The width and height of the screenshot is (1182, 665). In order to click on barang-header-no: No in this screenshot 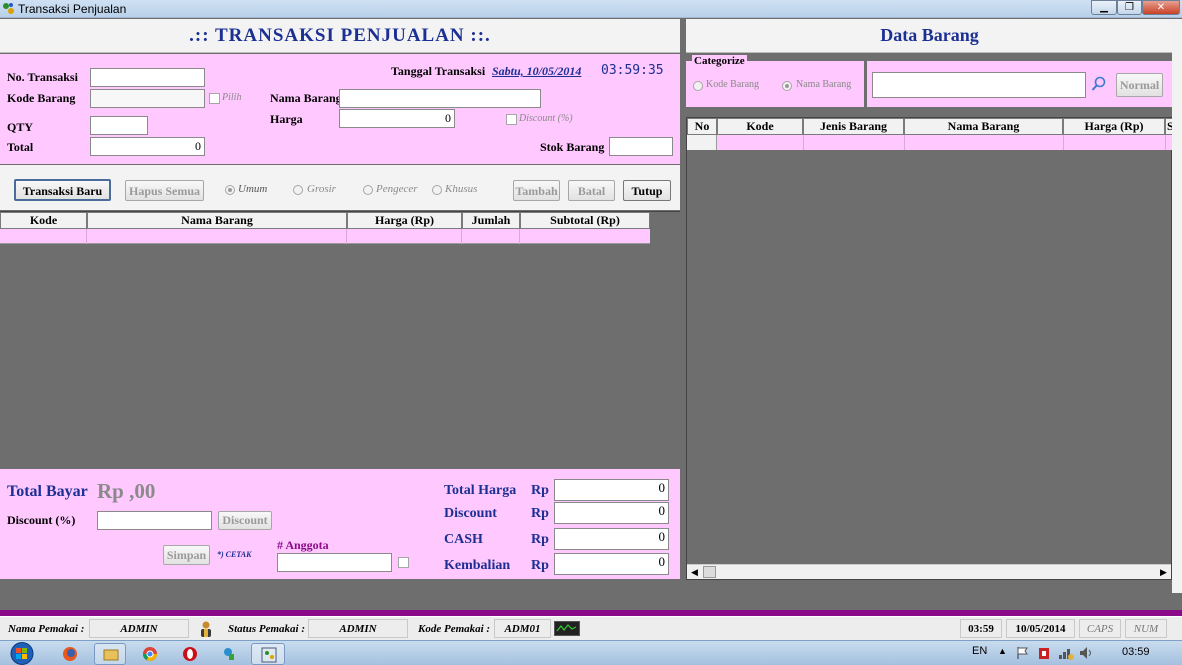, I will do `click(702, 126)`.